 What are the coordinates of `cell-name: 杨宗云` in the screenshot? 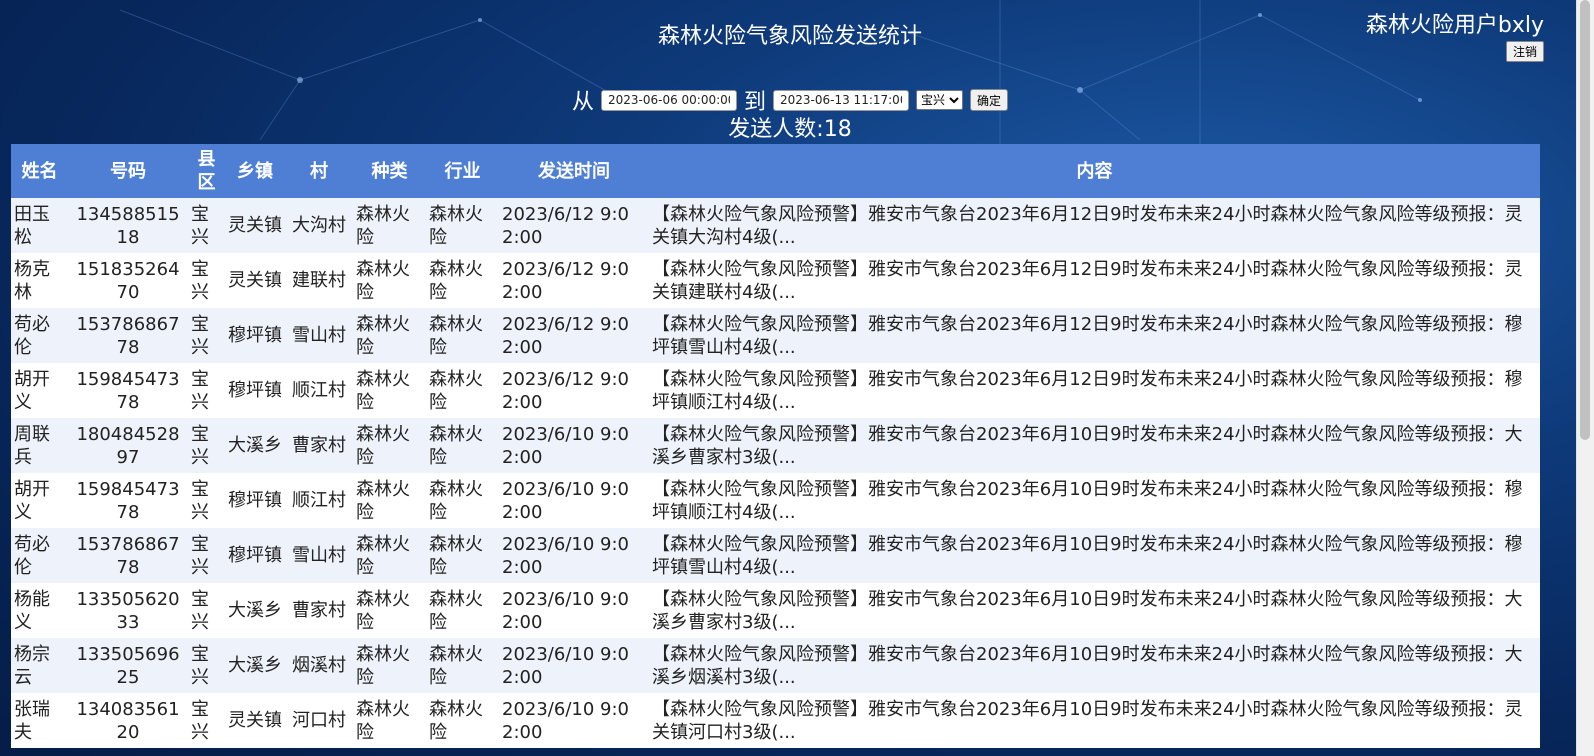 It's located at (32, 665).